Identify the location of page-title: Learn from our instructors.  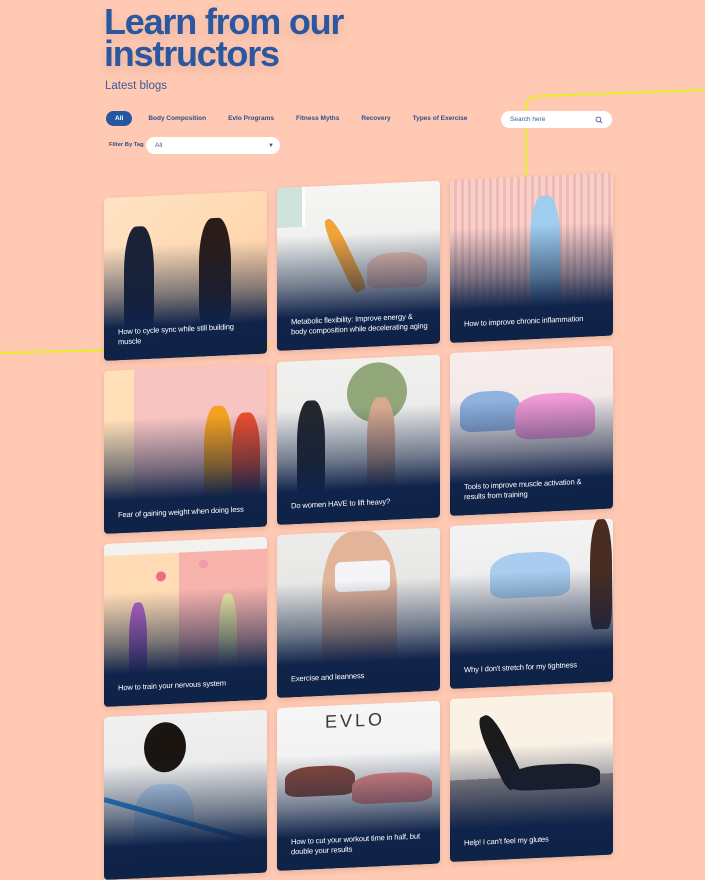
(224, 38).